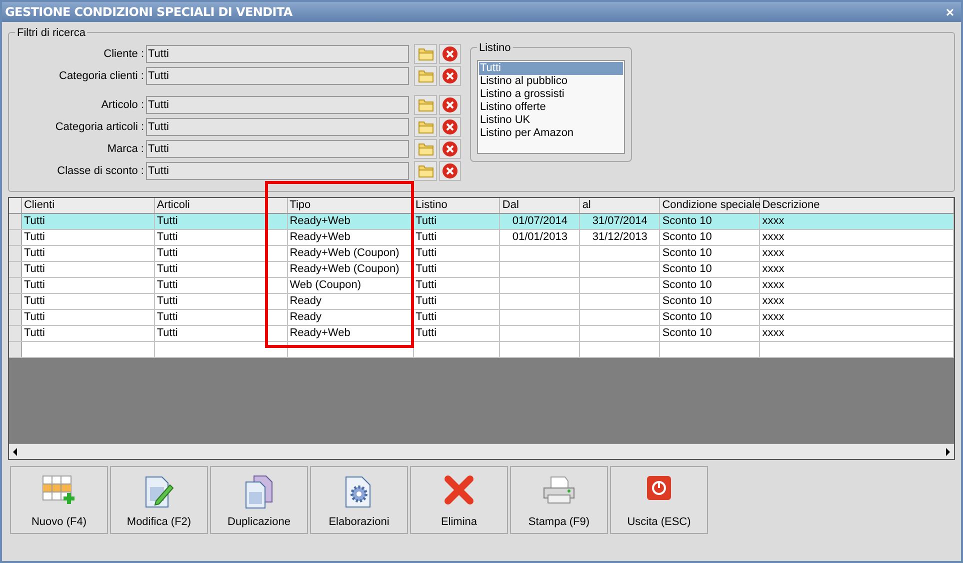  I want to click on list-item: Listino al pubblico, so click(551, 81).